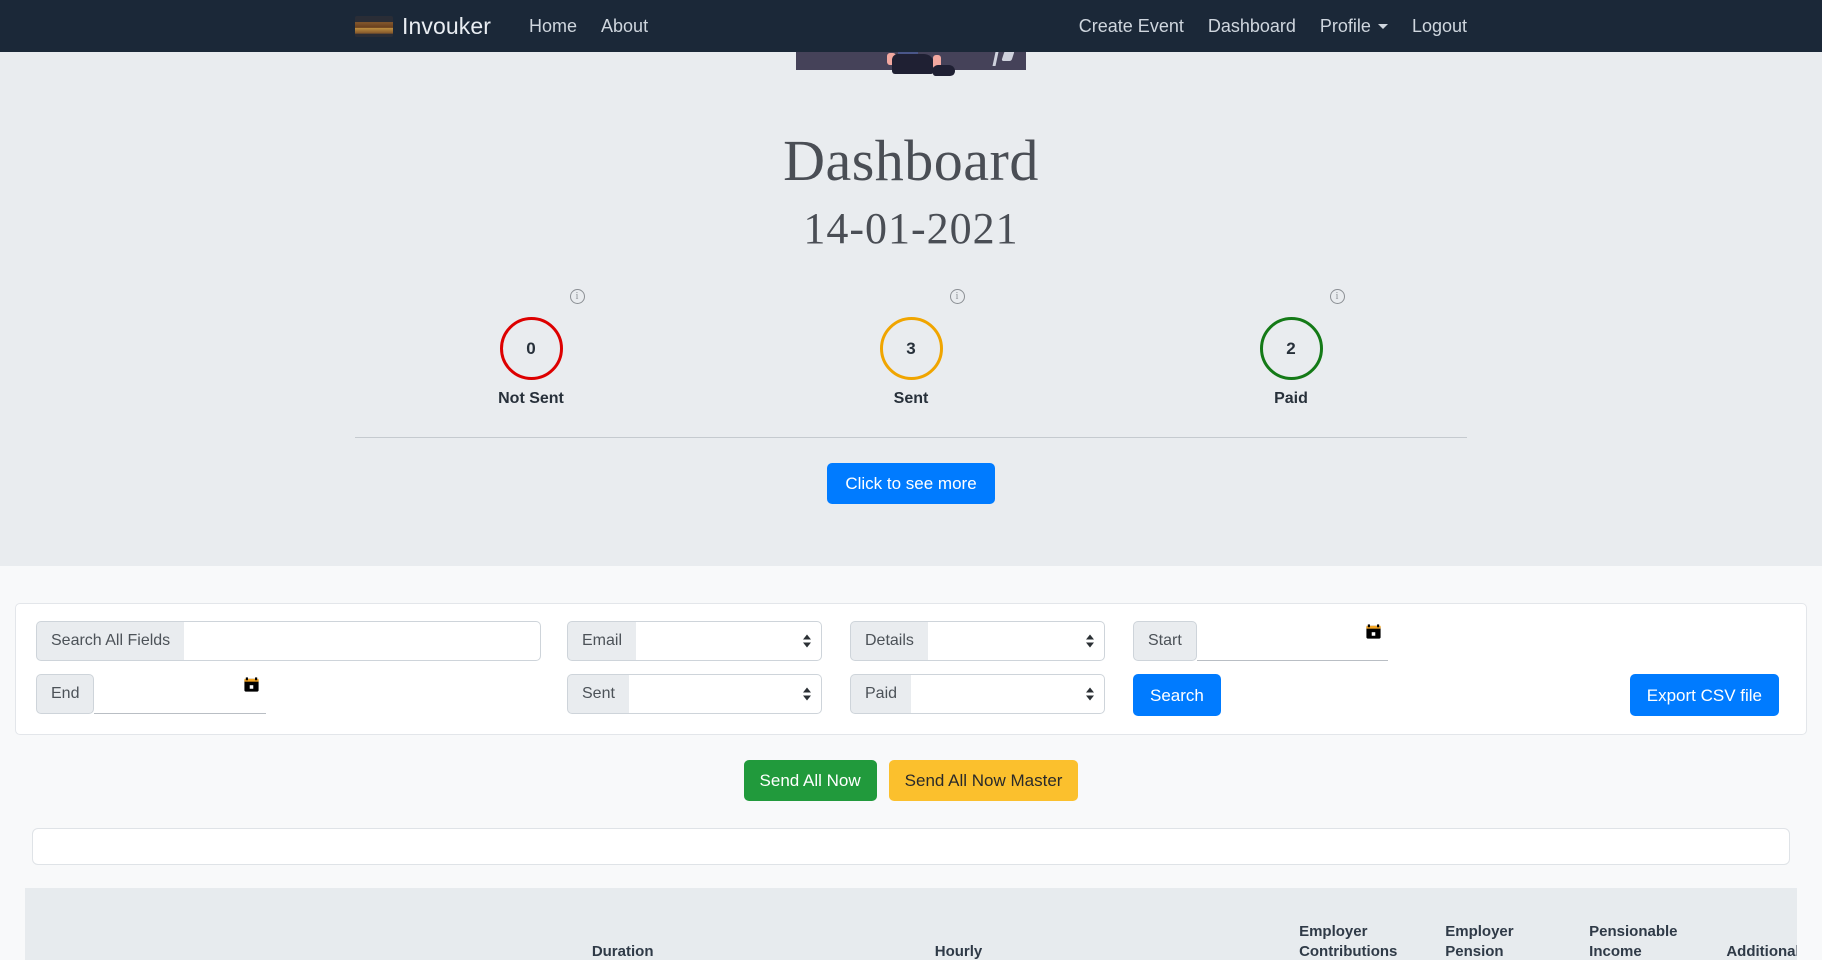 This screenshot has width=1822, height=960. I want to click on sent-filter-group: Sent, so click(694, 694).